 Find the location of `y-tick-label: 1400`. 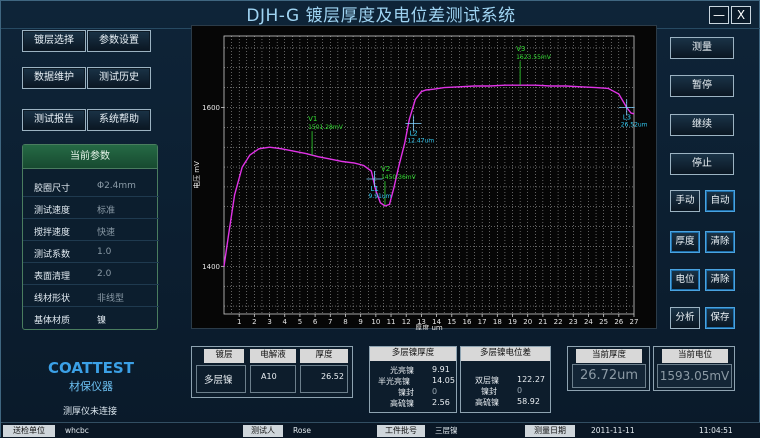

y-tick-label: 1400 is located at coordinates (211, 267).